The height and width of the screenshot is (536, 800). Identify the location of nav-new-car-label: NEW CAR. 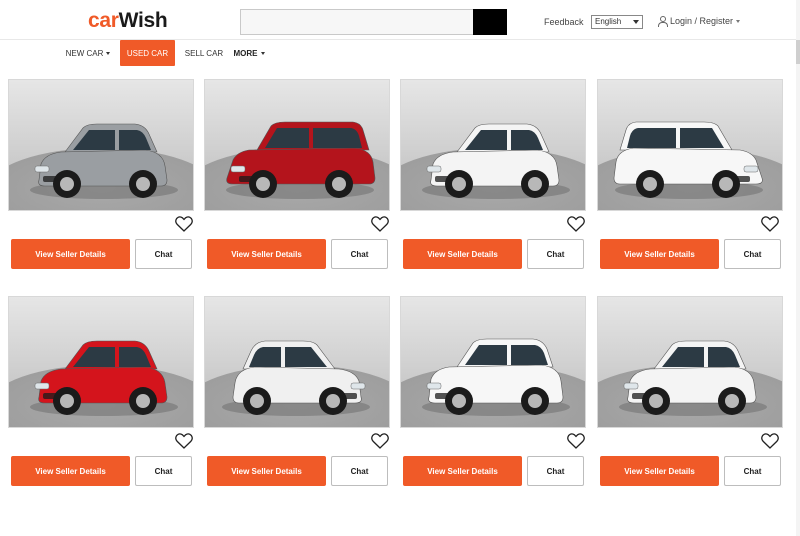
(84, 53).